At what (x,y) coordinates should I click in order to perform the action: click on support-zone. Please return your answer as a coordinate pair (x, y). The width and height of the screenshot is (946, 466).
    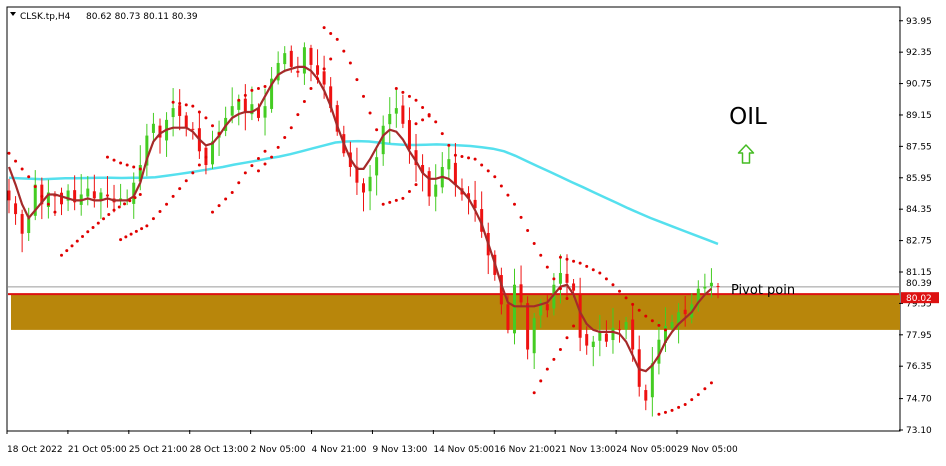
    Looking at the image, I should click on (455, 312).